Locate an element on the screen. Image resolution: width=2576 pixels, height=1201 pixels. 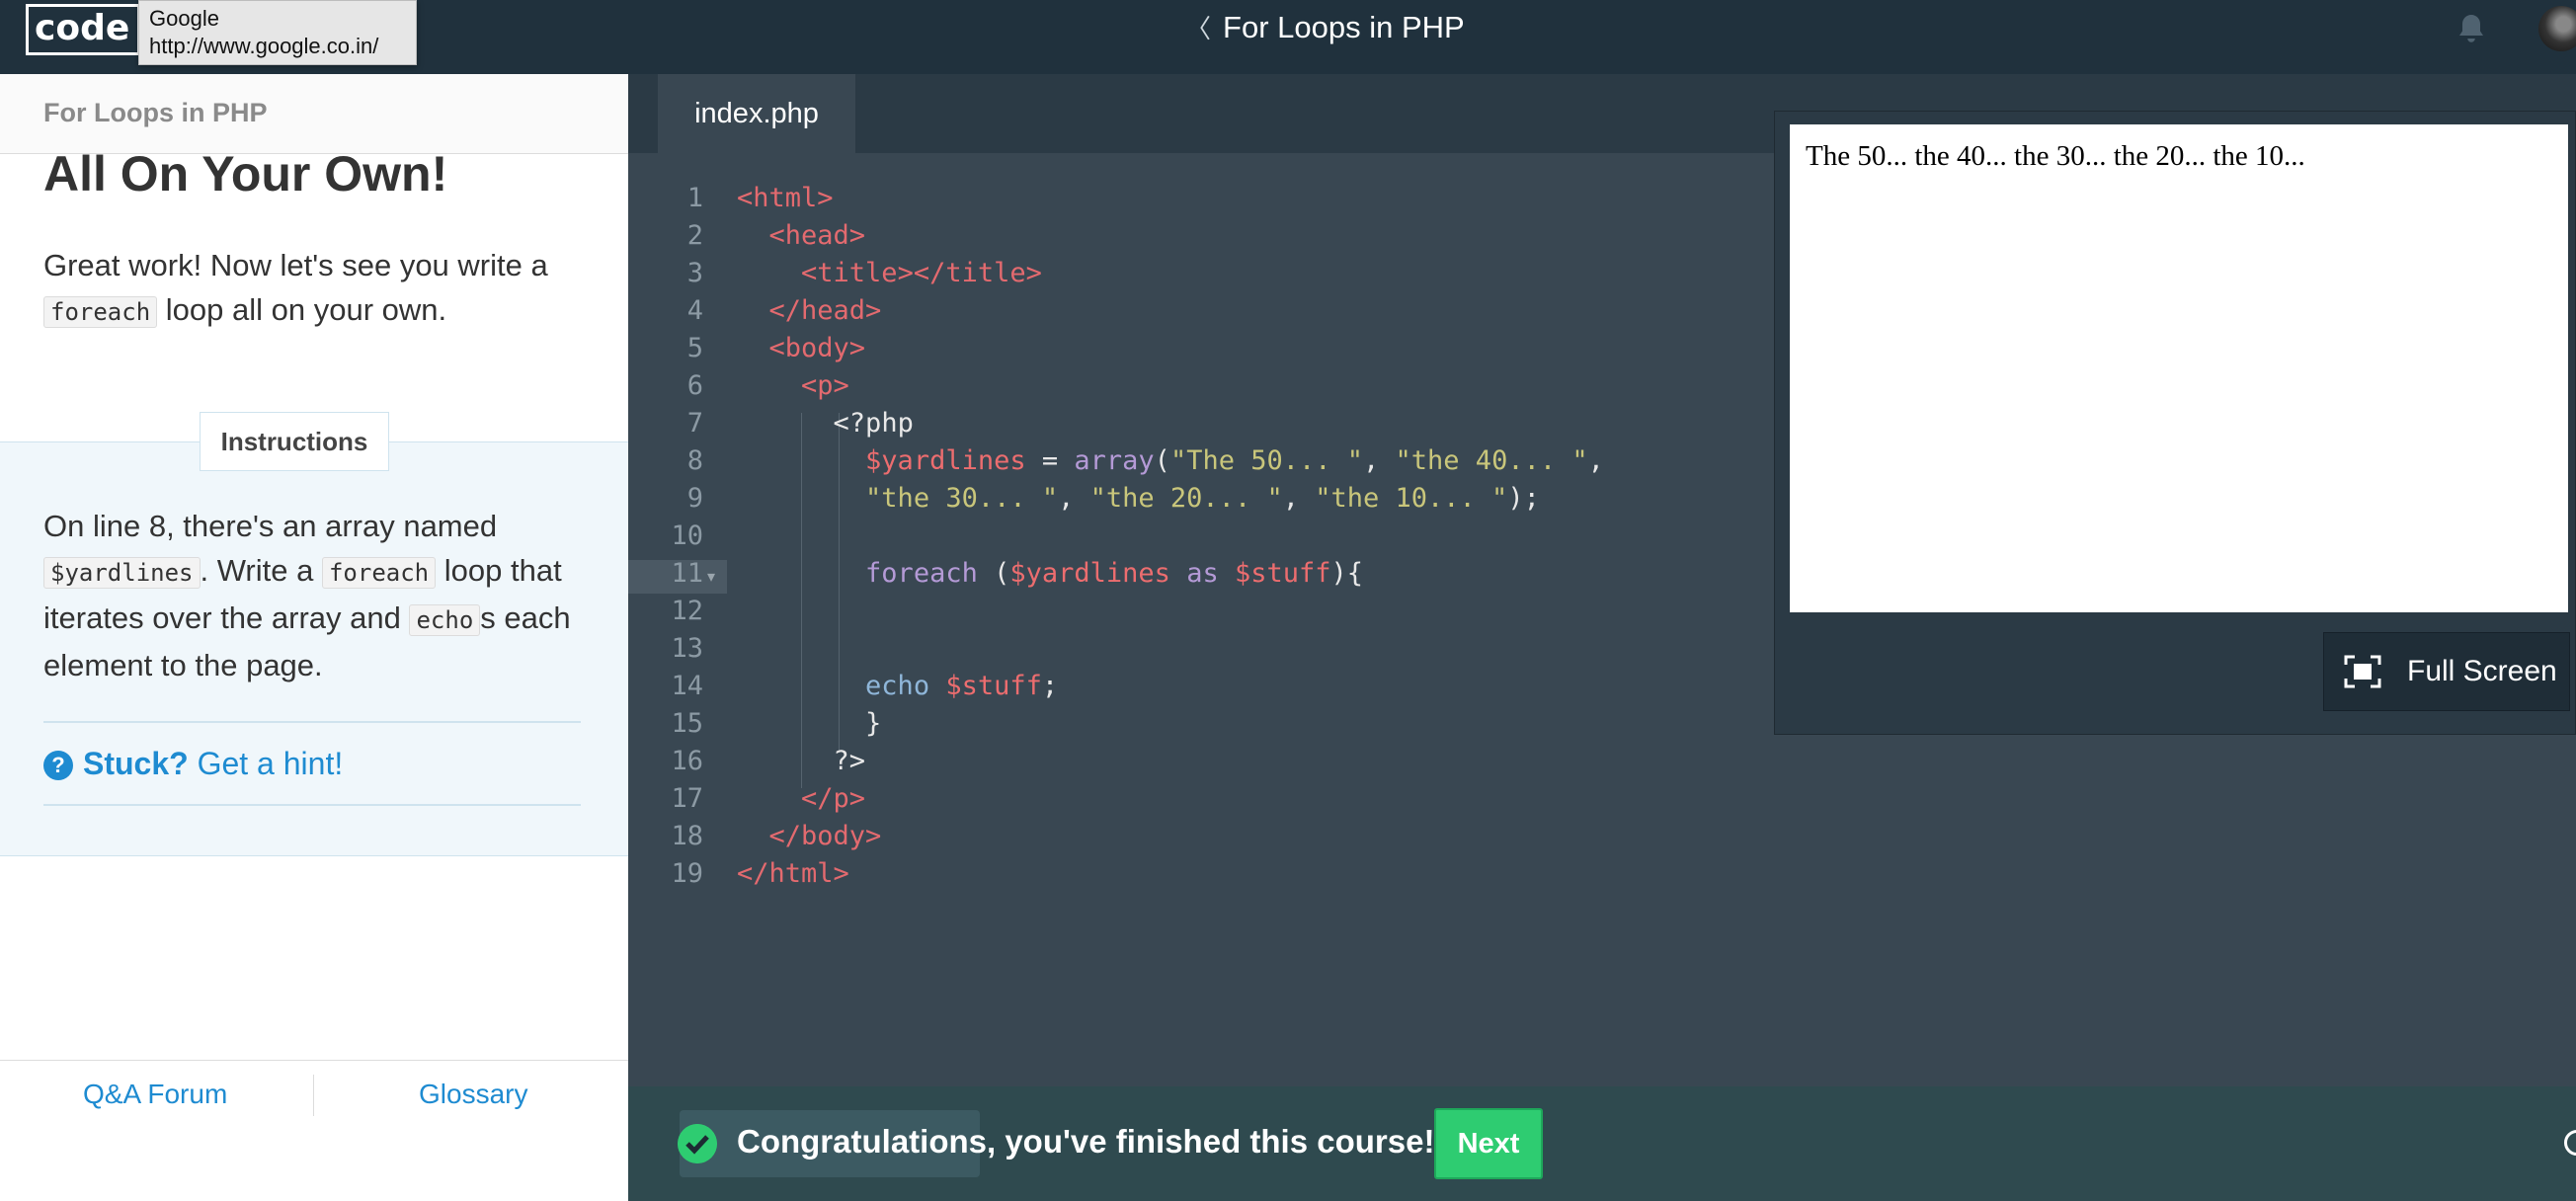
lesson-footer: Q&A Forum Glossary is located at coordinates (314, 1094).